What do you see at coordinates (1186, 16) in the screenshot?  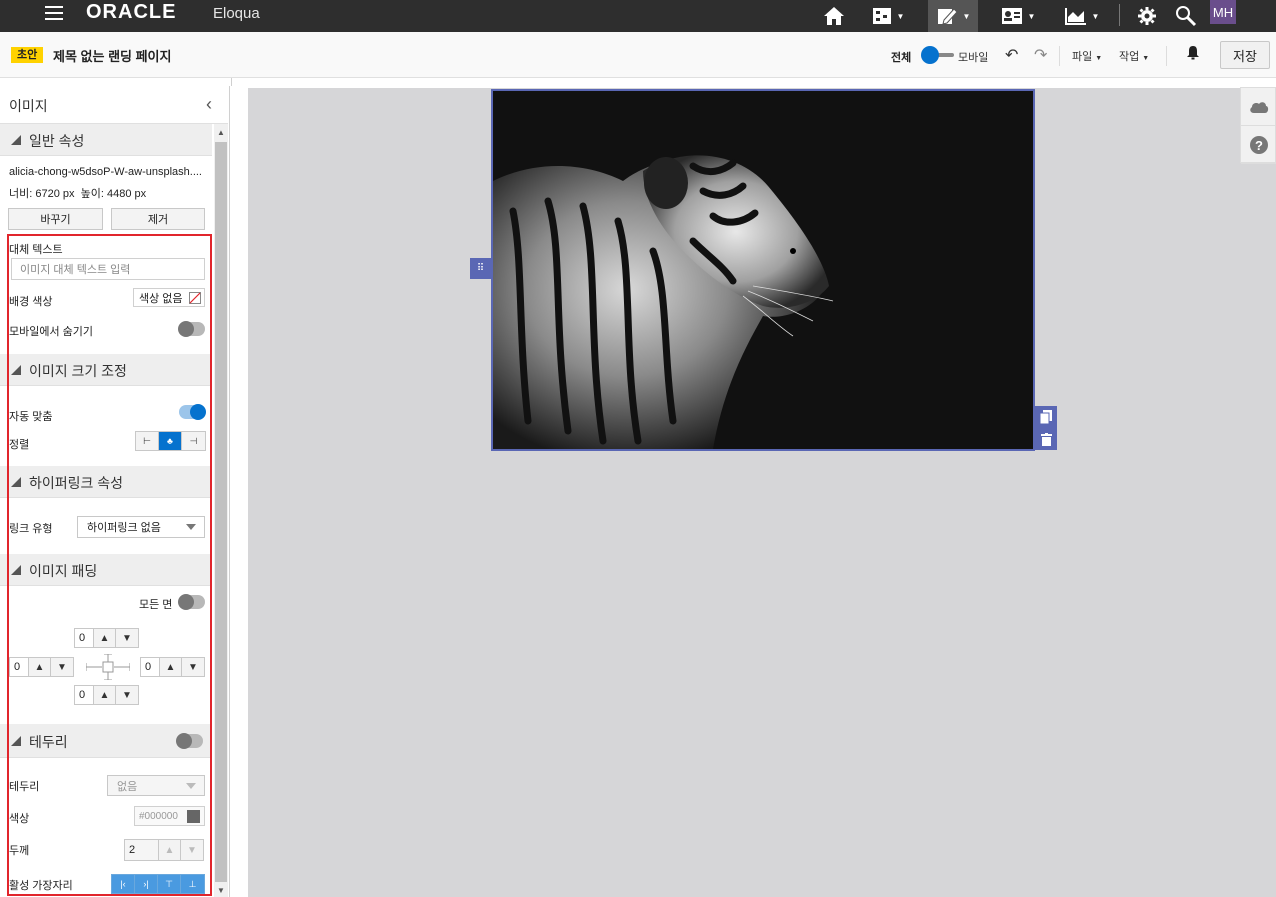 I see `search-icon` at bounding box center [1186, 16].